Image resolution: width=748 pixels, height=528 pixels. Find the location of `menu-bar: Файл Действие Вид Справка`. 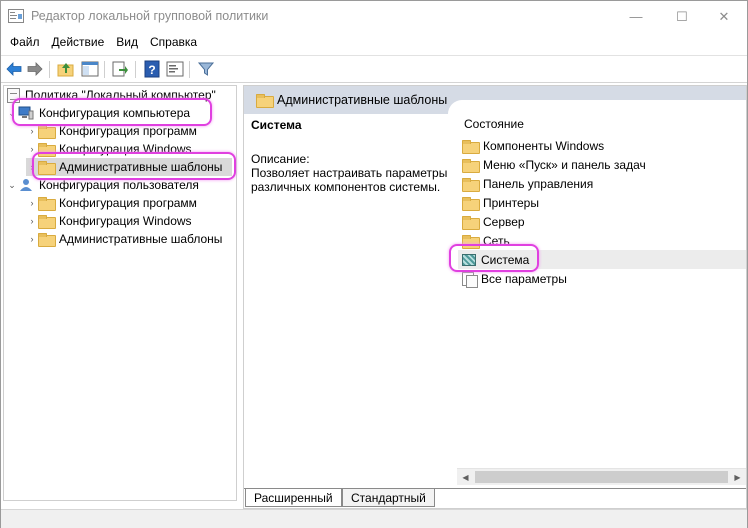

menu-bar: Файл Действие Вид Справка is located at coordinates (374, 43).